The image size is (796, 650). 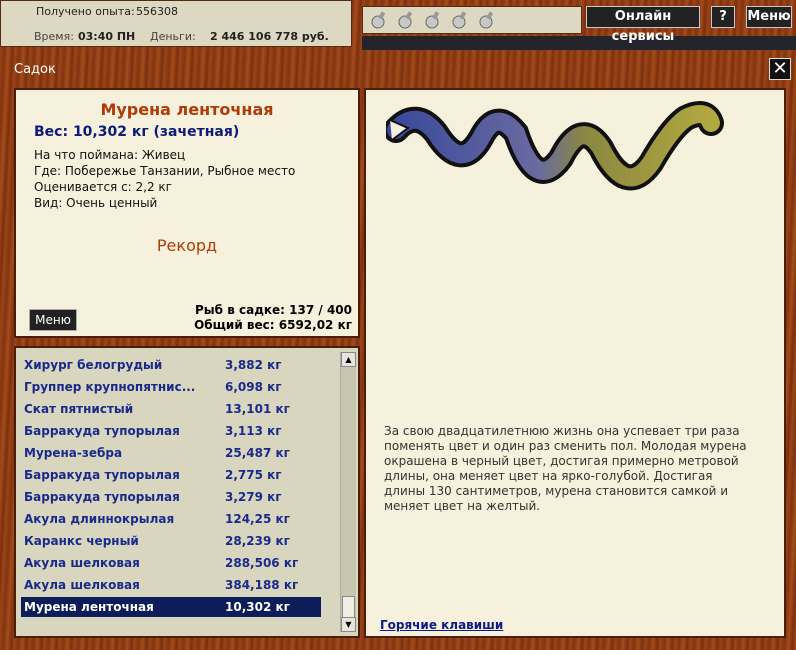 What do you see at coordinates (165, 171) in the screenshot?
I see `caught-where: Где: Побережье Танзании, Рыбное место` at bounding box center [165, 171].